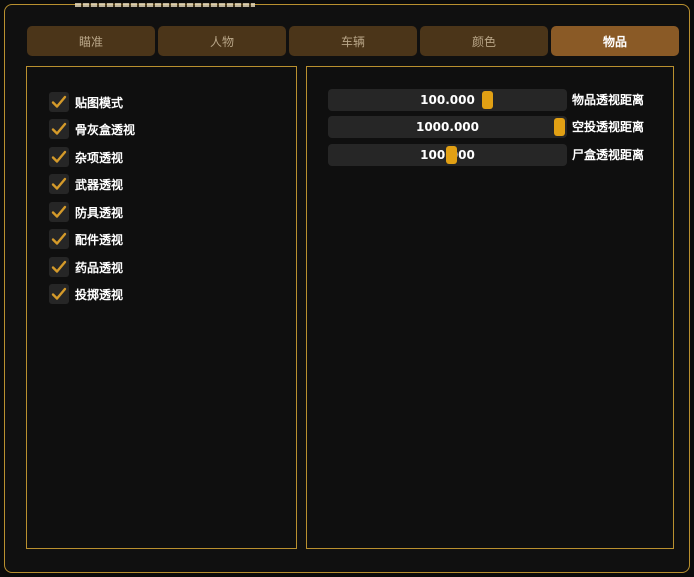 Image resolution: width=694 pixels, height=577 pixels. I want to click on checkbox-texture-mode: 贴图模式, so click(86, 102).